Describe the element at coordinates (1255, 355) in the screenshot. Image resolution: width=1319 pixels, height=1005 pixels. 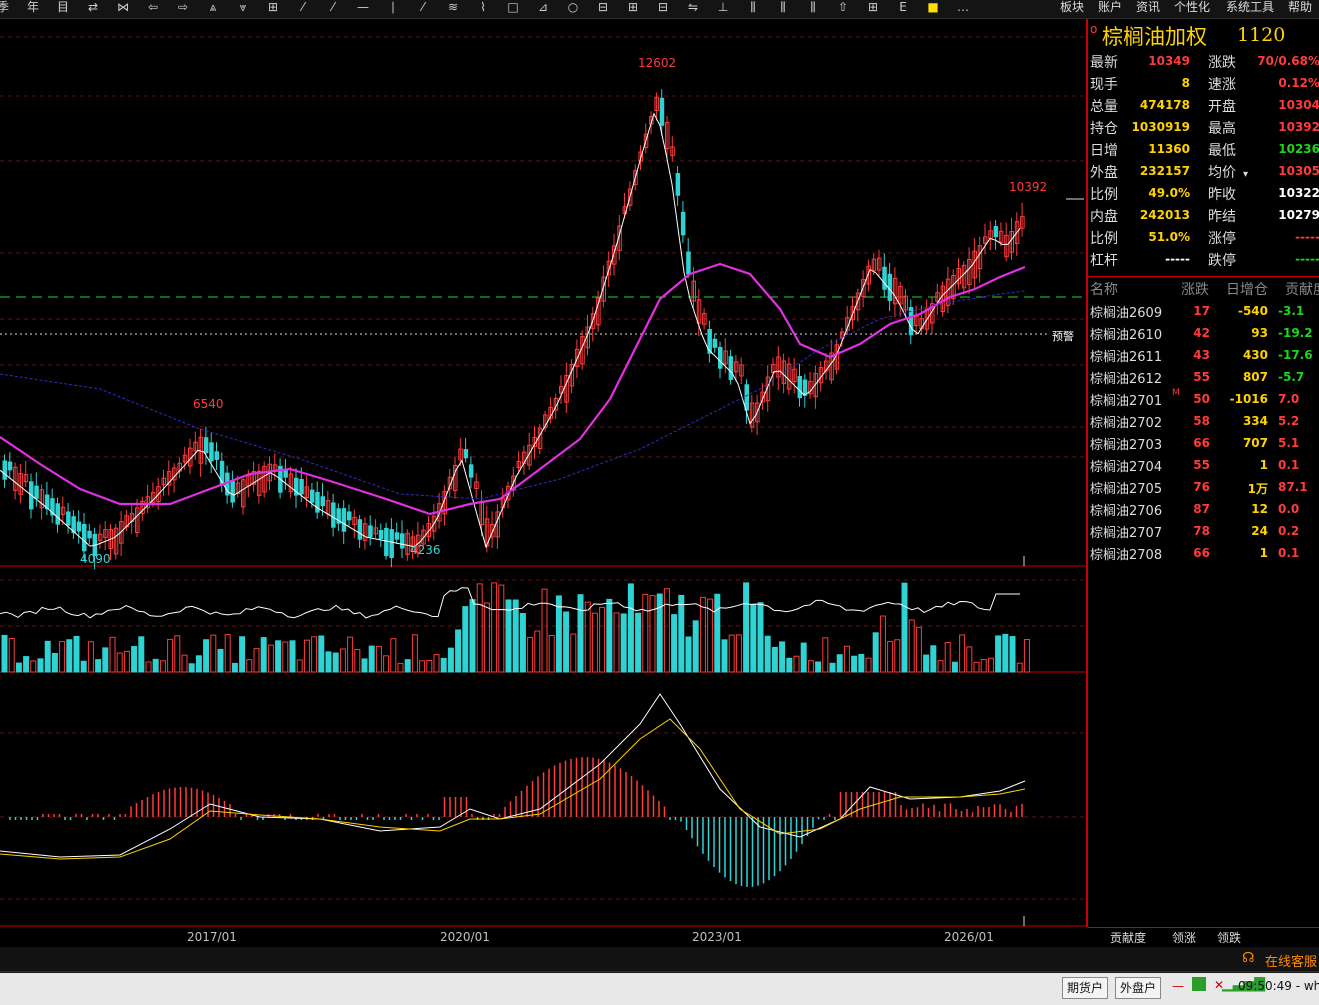
I see `contract-oi-change: 430` at that location.